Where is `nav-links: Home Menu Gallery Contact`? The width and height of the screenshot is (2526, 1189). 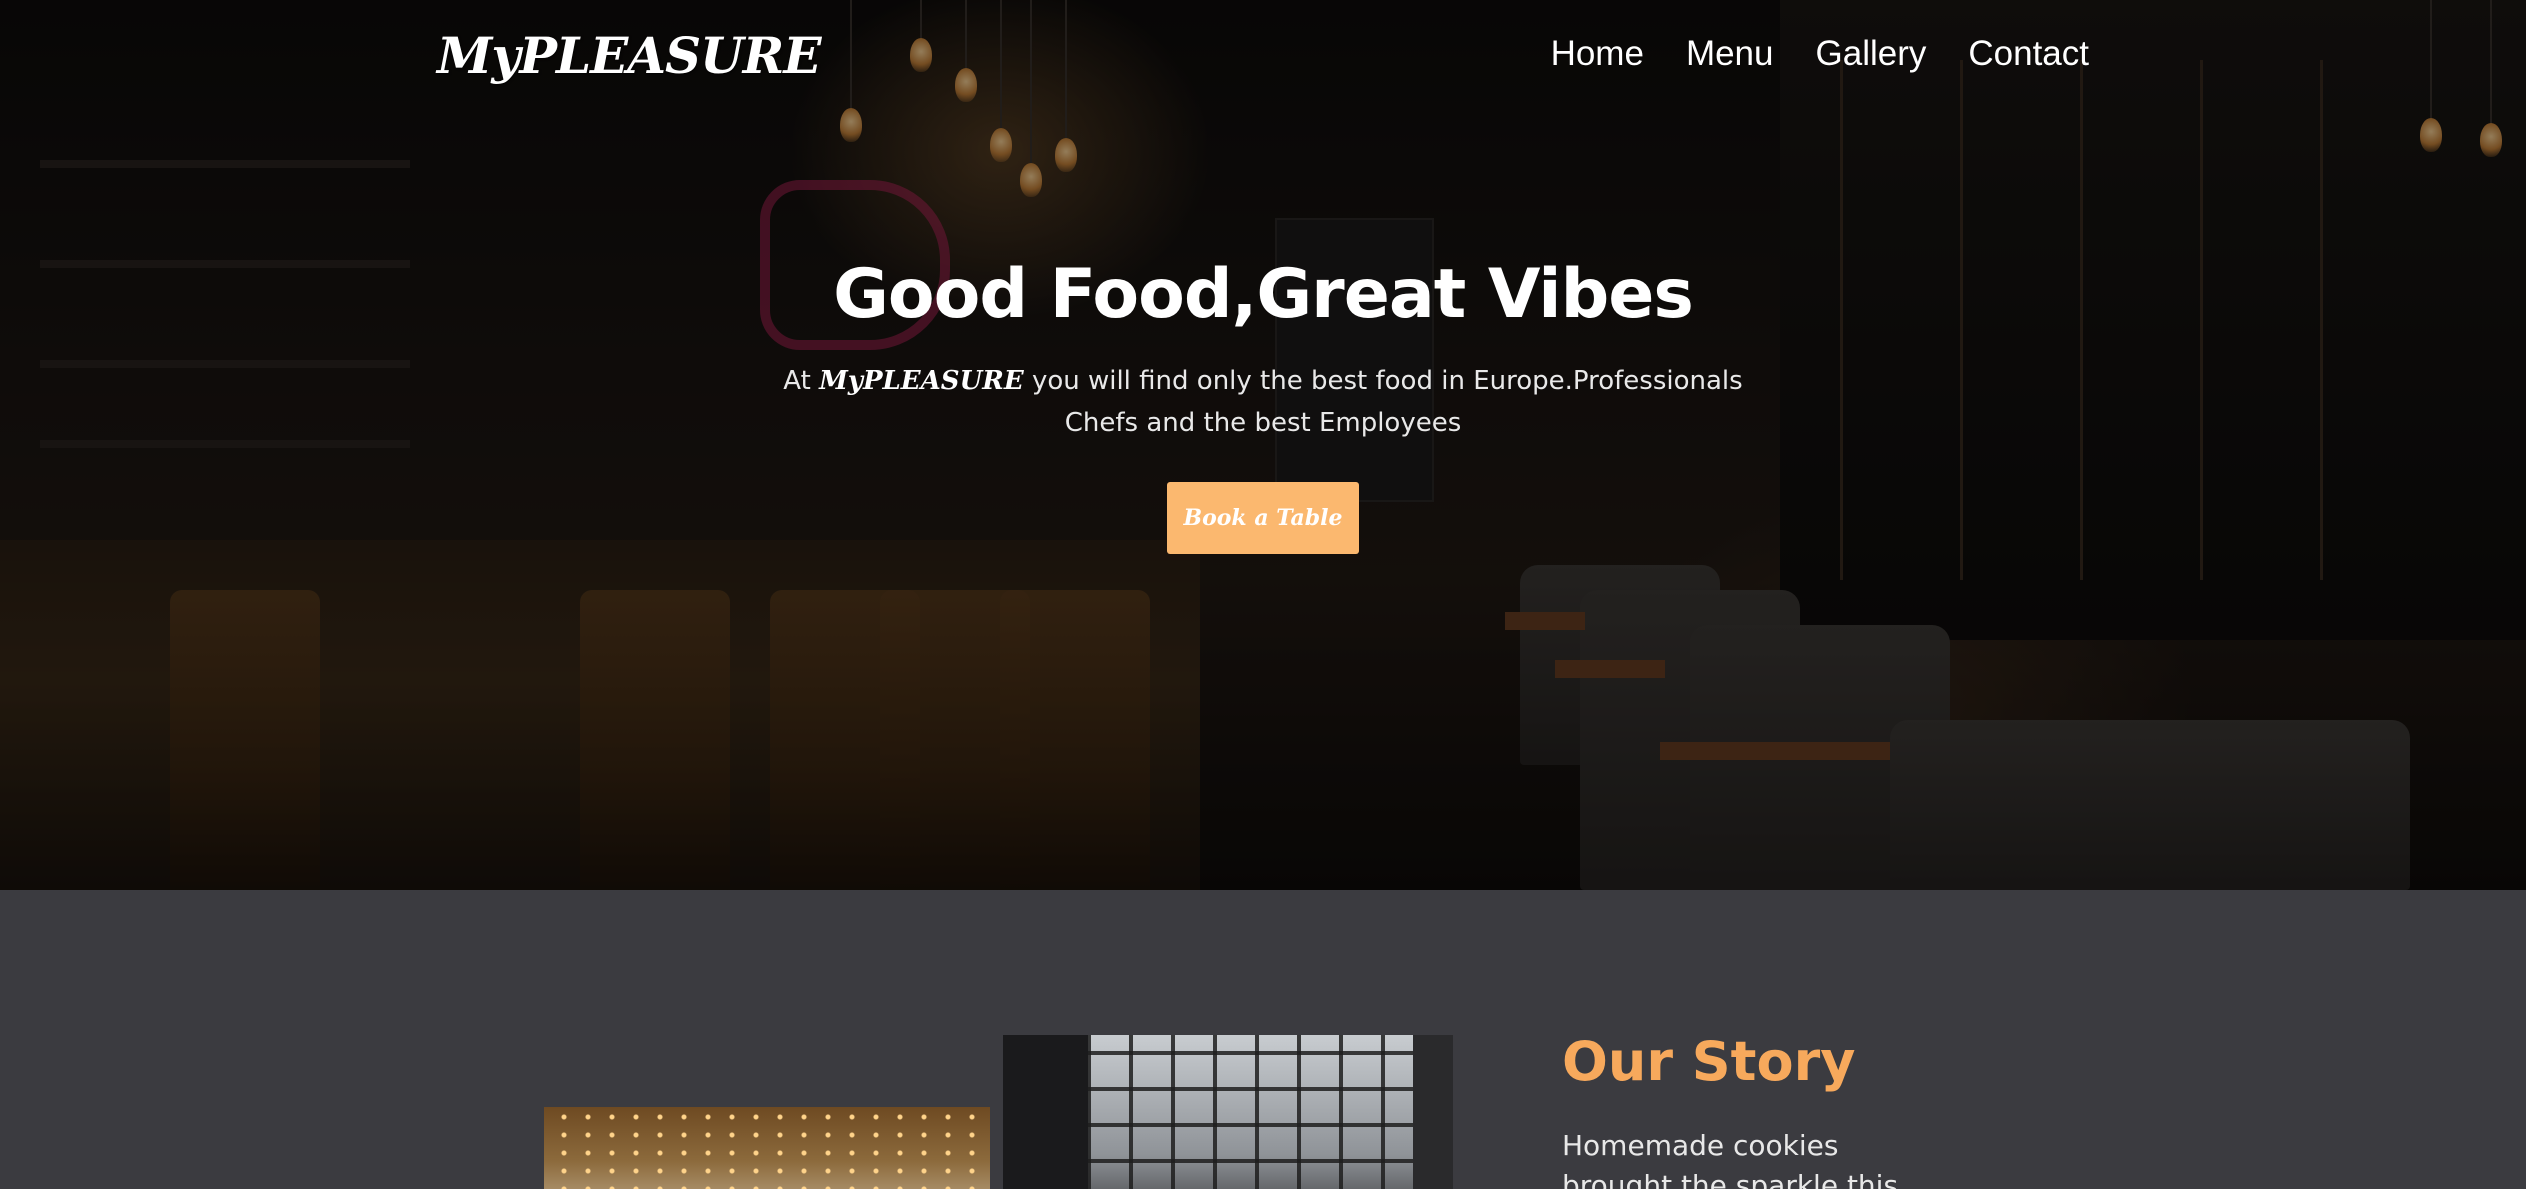
nav-links: Home Menu Gallery Contact is located at coordinates (1820, 54).